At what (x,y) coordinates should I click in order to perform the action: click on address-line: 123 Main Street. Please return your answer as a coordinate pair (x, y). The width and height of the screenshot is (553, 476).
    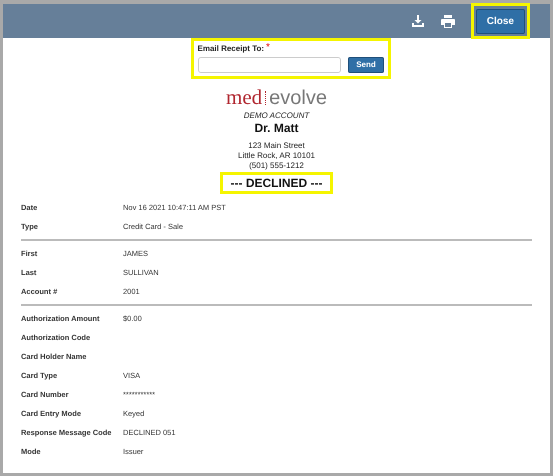
    Looking at the image, I should click on (276, 146).